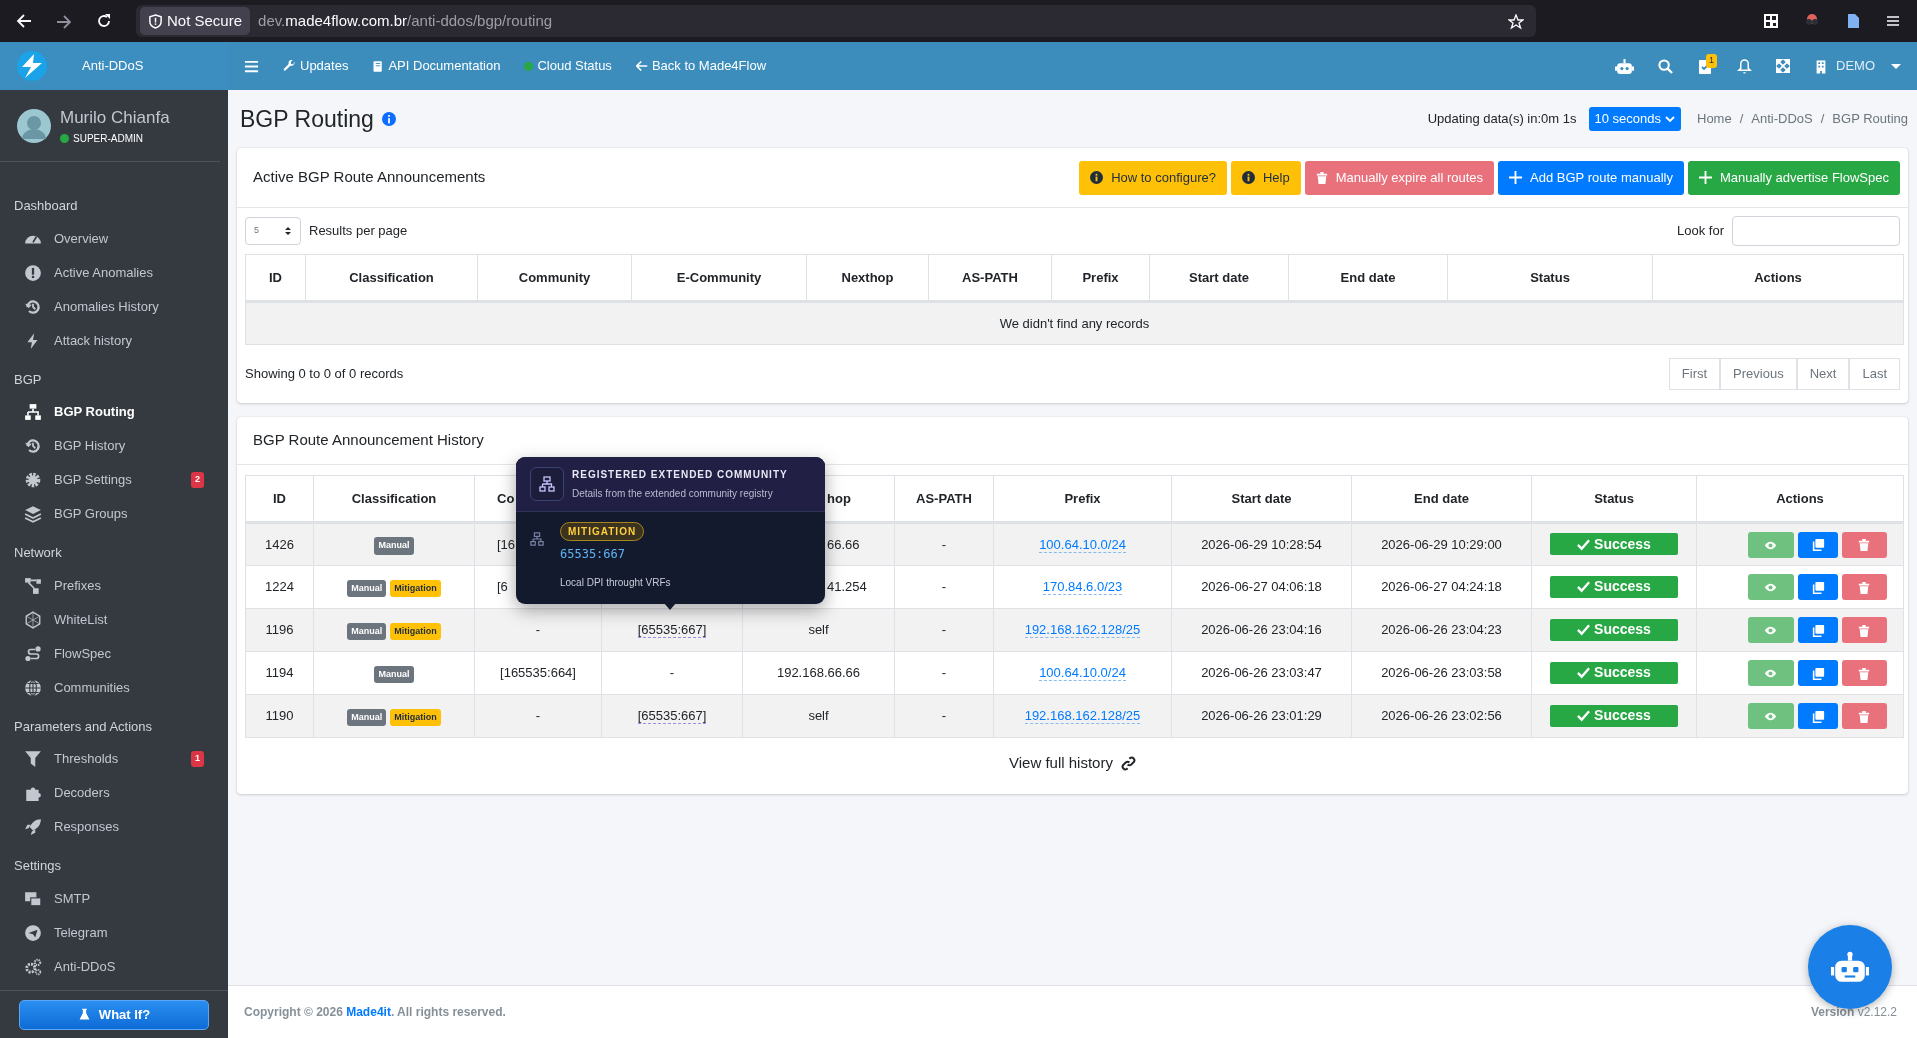  What do you see at coordinates (114, 340) in the screenshot?
I see `sidebar-item: Attack history` at bounding box center [114, 340].